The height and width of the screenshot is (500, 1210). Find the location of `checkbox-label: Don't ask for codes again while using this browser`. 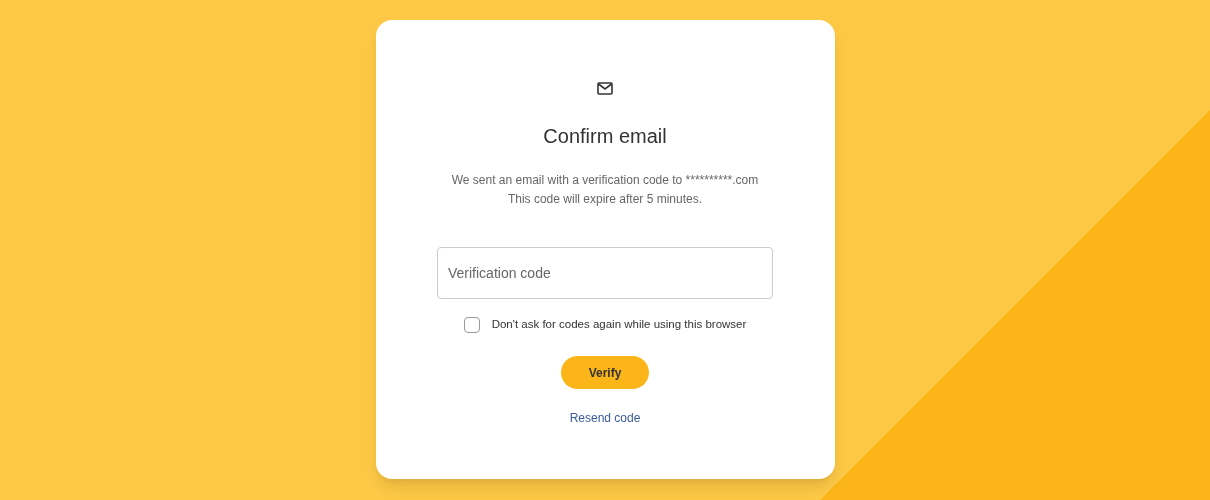

checkbox-label: Don't ask for codes again while using this browser is located at coordinates (619, 324).